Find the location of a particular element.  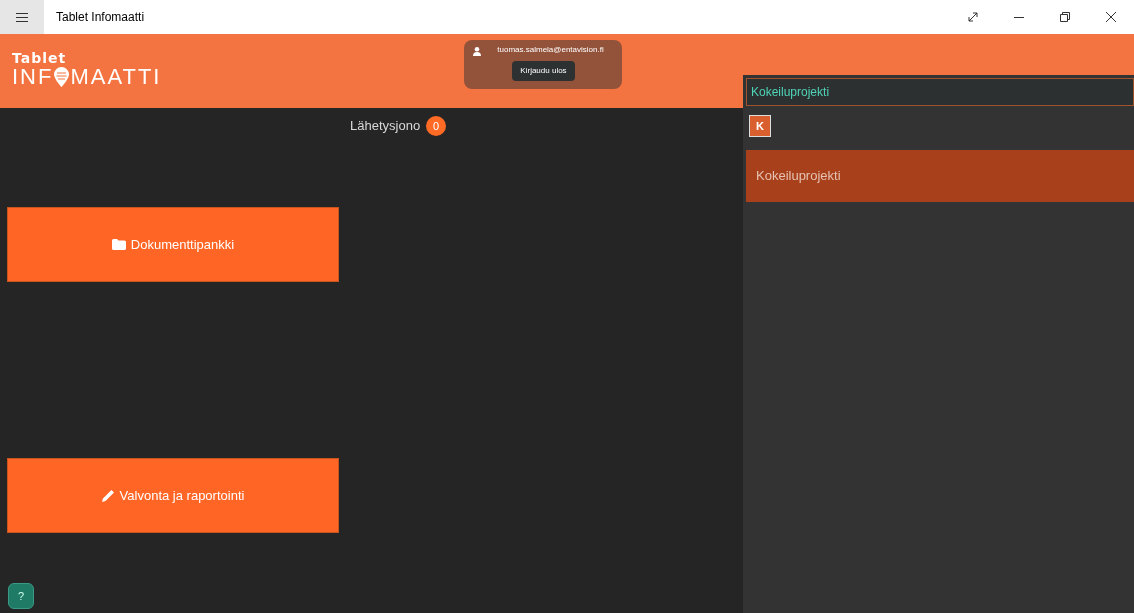

expand-icon is located at coordinates (973, 17).